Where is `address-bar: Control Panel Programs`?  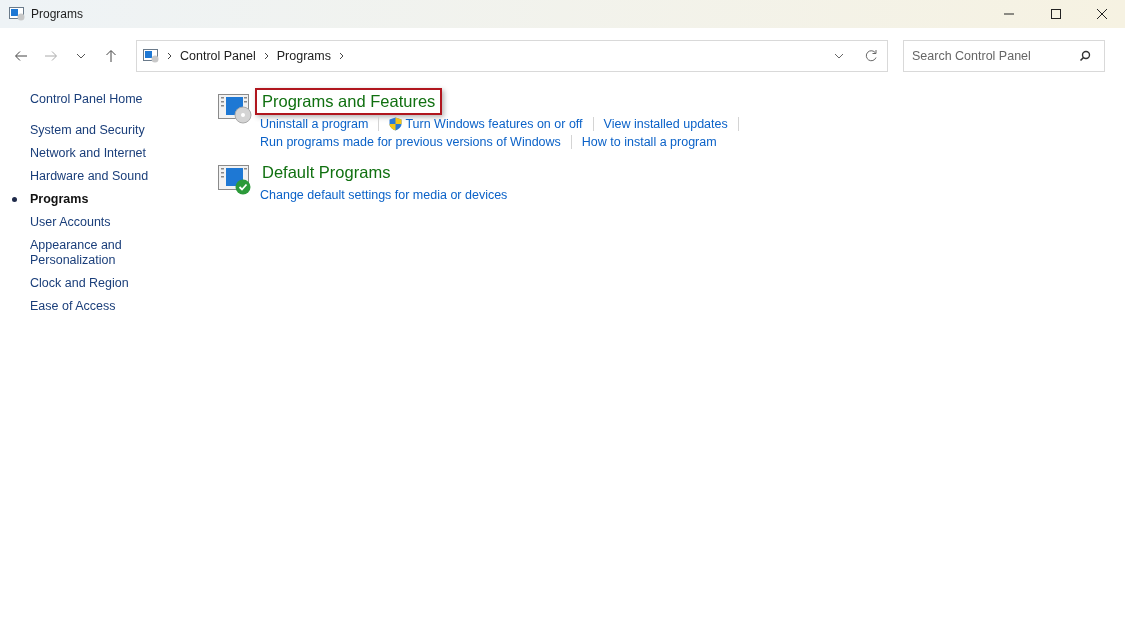
address-bar: Control Panel Programs is located at coordinates (512, 56).